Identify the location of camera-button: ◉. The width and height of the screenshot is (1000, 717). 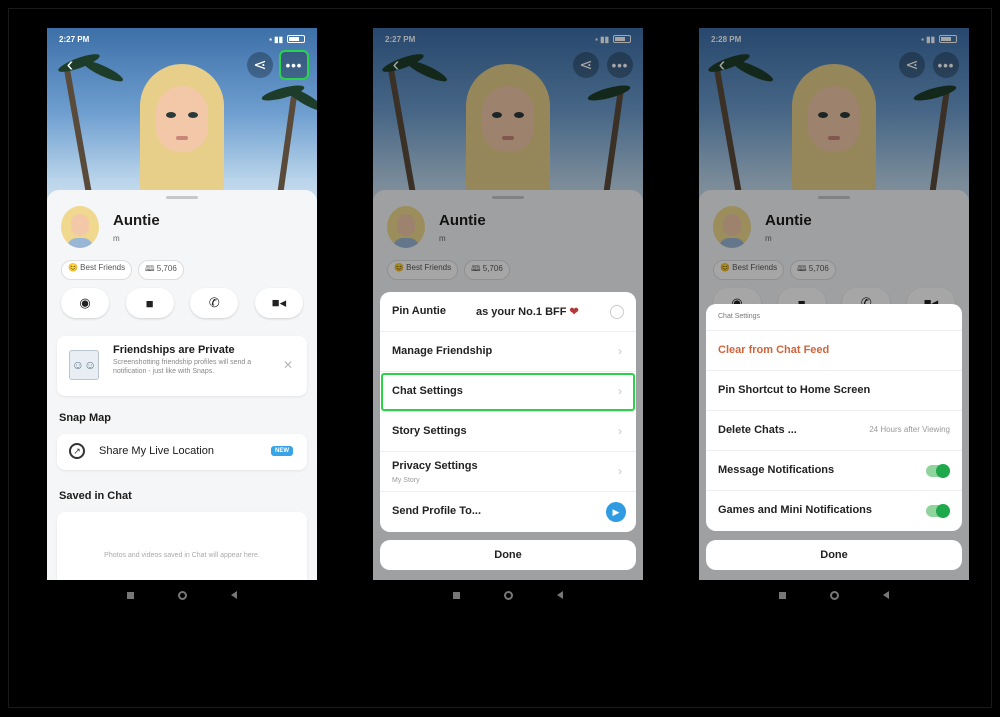
(85, 303).